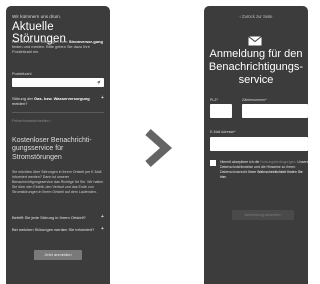 This screenshot has height=284, width=320. Describe the element at coordinates (256, 16) in the screenshot. I see `back-link: ‹ Zurück zur Seite` at that location.